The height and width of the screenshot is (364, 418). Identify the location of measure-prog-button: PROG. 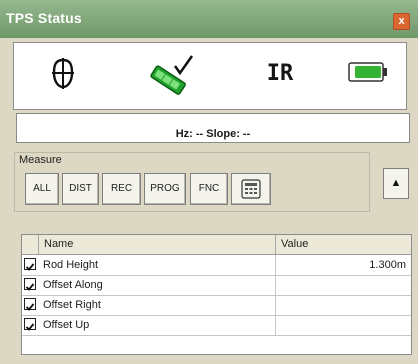
(165, 189).